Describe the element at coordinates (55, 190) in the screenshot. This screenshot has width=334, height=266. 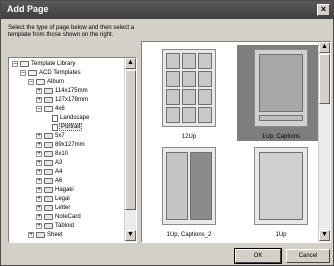
I see `tree-item: + Hagaki` at that location.